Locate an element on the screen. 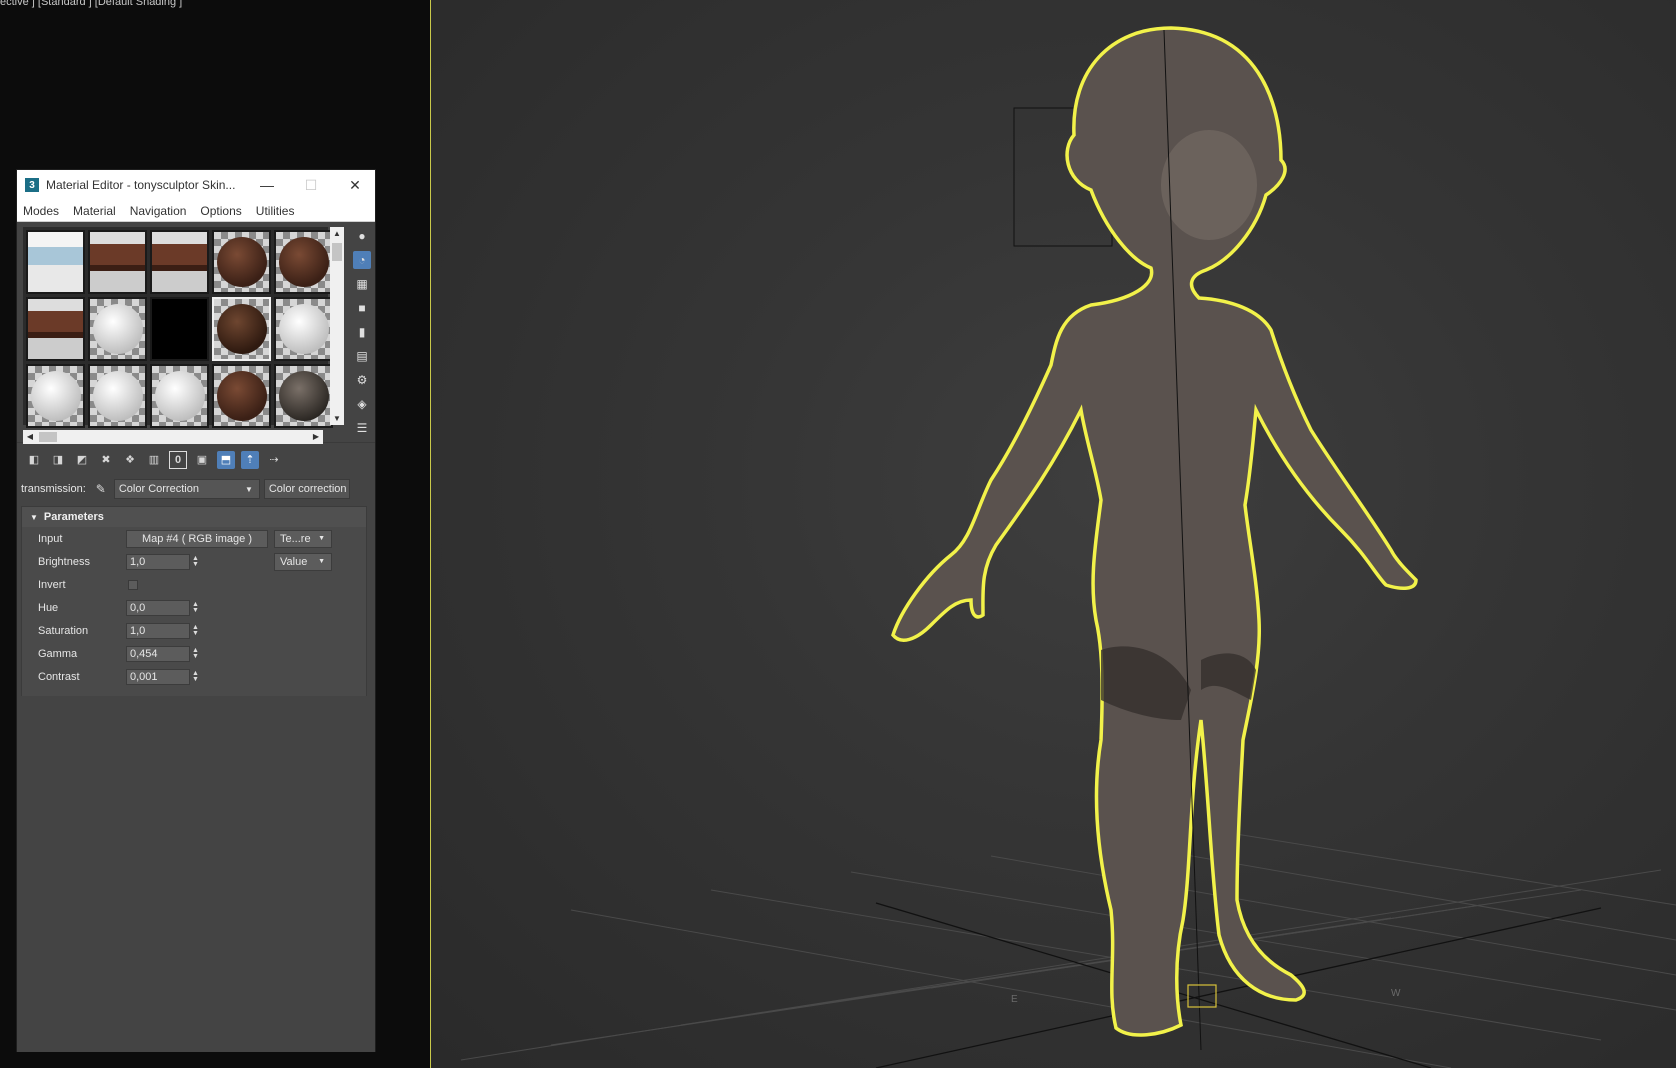 Image resolution: width=1676 pixels, height=1068 pixels. app-logo-icon: 3 is located at coordinates (32, 185).